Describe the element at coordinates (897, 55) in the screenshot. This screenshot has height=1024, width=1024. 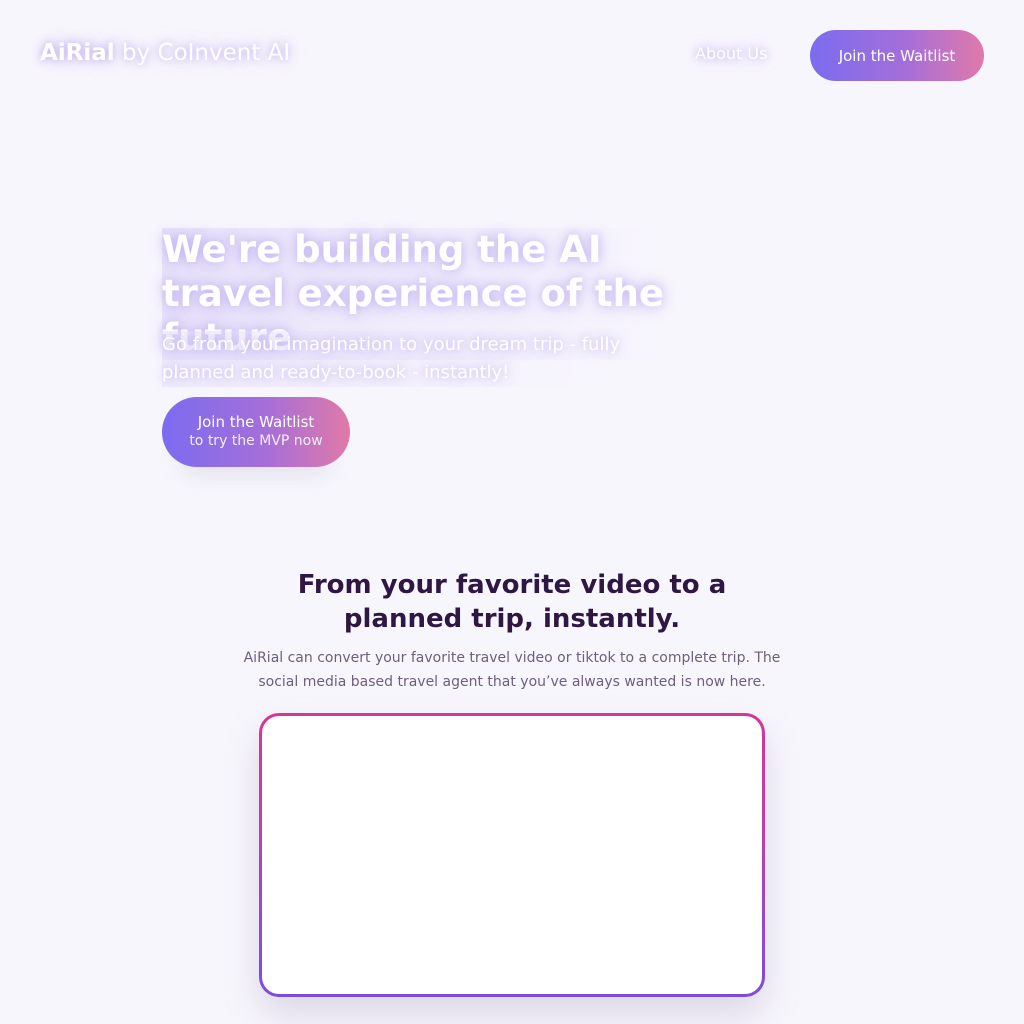
I see `nav-join-waitlist-button: Join the Waitlist` at that location.